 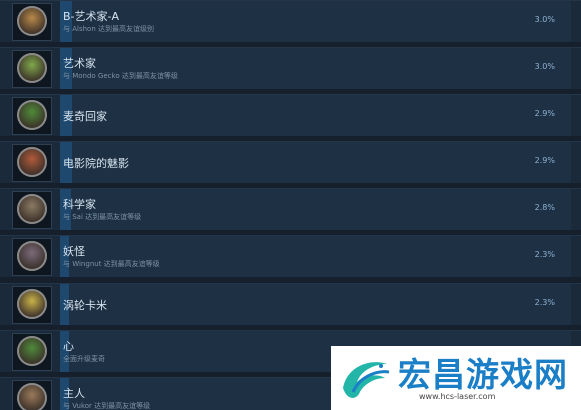 I want to click on watermark-title: 宏昌游戏网, so click(x=483, y=374).